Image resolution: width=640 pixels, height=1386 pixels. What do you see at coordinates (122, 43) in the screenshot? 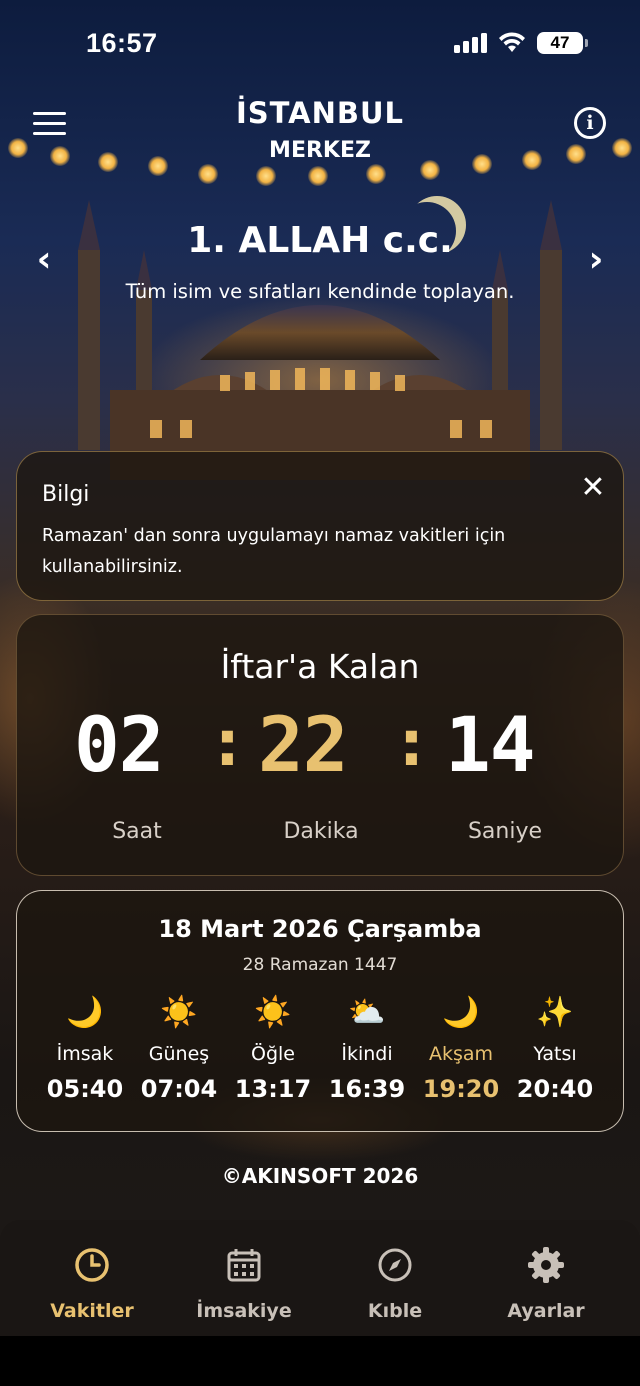
I see `status-time: 16:57` at bounding box center [122, 43].